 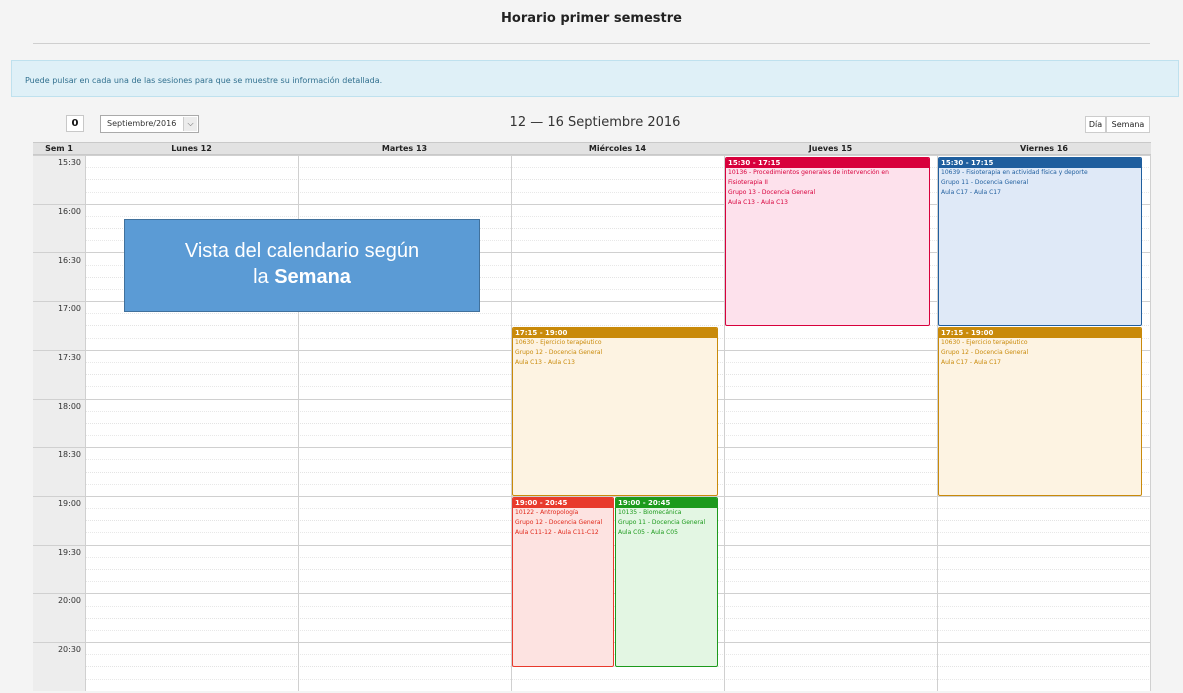 I want to click on callout-prefix: la, so click(x=261, y=277).